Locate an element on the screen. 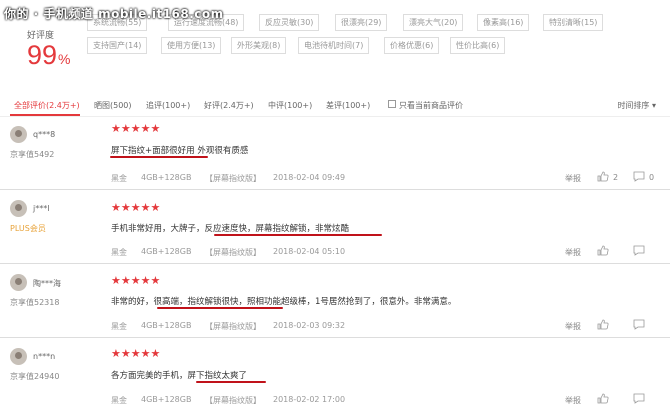 The height and width of the screenshot is (413, 670). sort-label: 时间排序 is located at coordinates (633, 105).